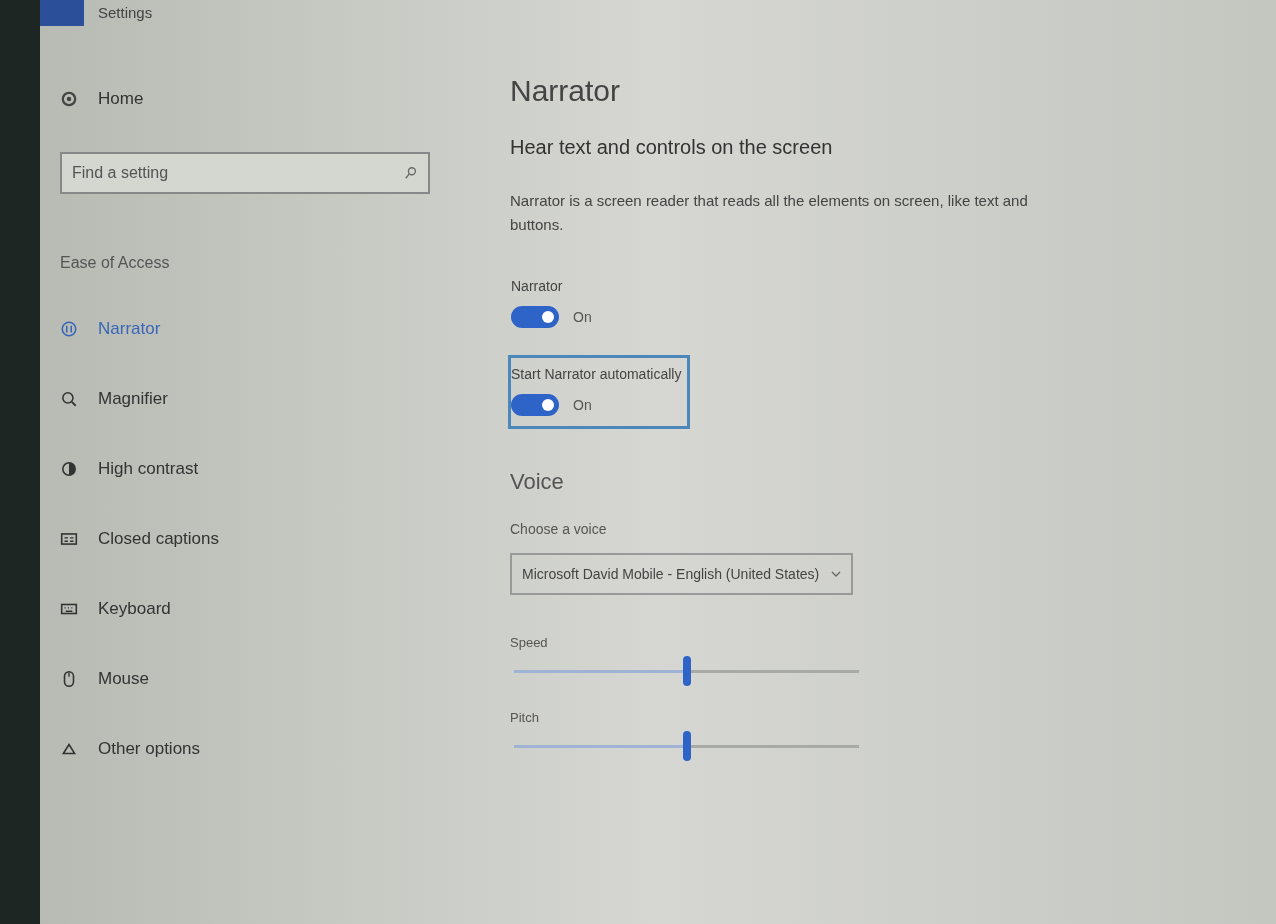 The width and height of the screenshot is (1276, 924). What do you see at coordinates (537, 286) in the screenshot?
I see `toggle-label: Narrator` at bounding box center [537, 286].